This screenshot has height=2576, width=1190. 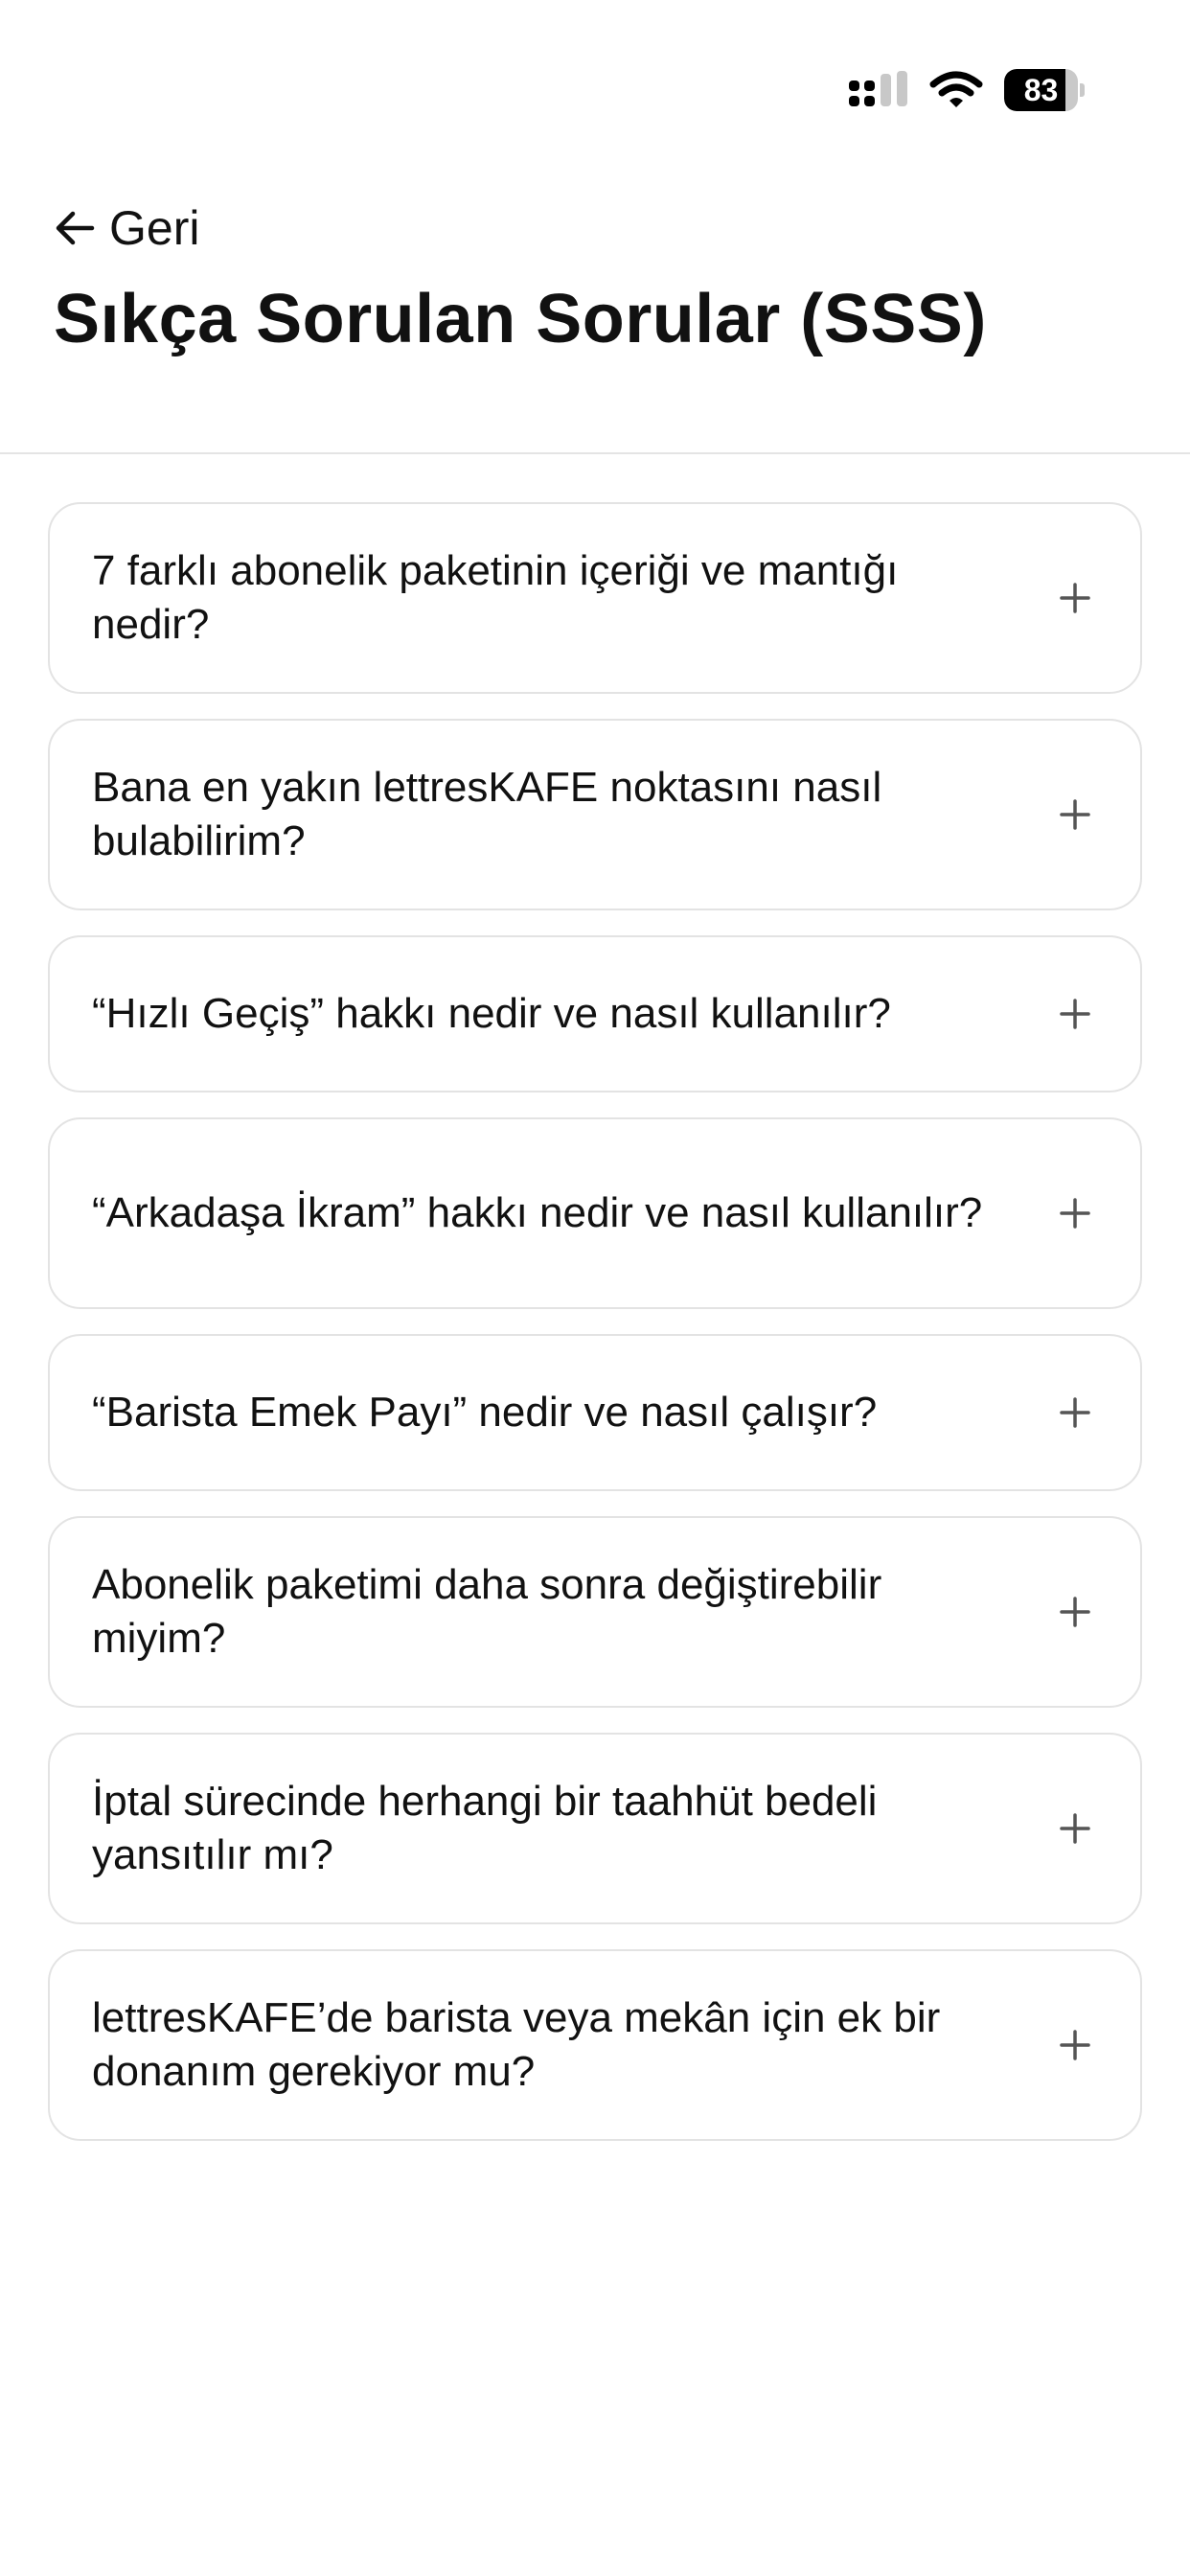 I want to click on battery-level: 83, so click(x=1041, y=89).